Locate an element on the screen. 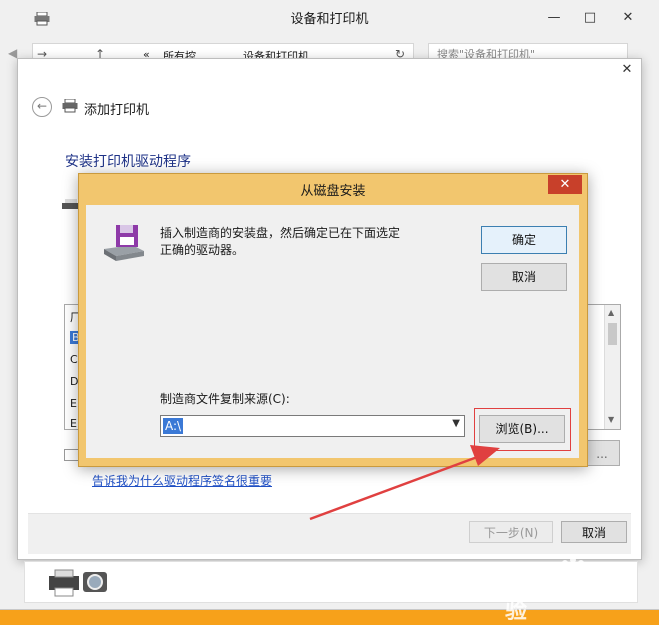 The width and height of the screenshot is (659, 625). scroll-thumb is located at coordinates (612, 334).